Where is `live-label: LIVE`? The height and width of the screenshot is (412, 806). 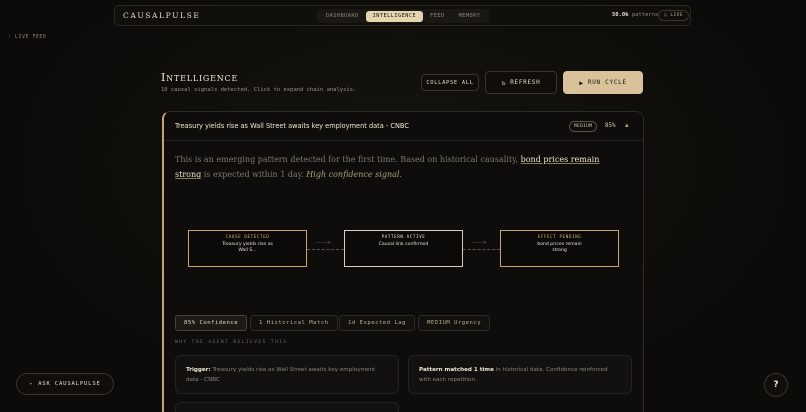 live-label: LIVE is located at coordinates (677, 15).